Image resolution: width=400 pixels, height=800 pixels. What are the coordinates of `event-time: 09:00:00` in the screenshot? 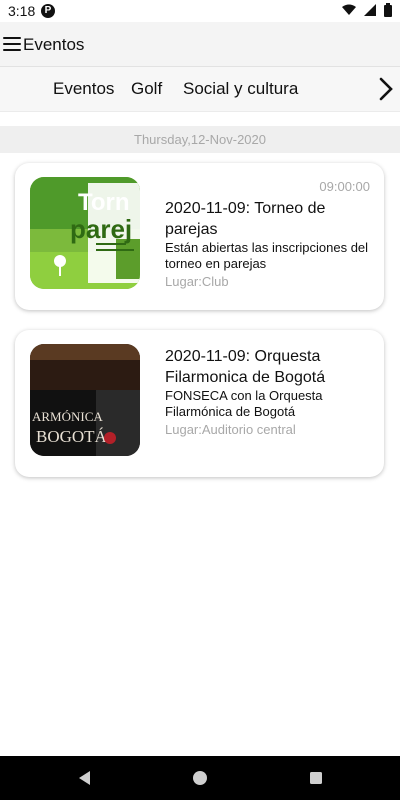 It's located at (344, 186).